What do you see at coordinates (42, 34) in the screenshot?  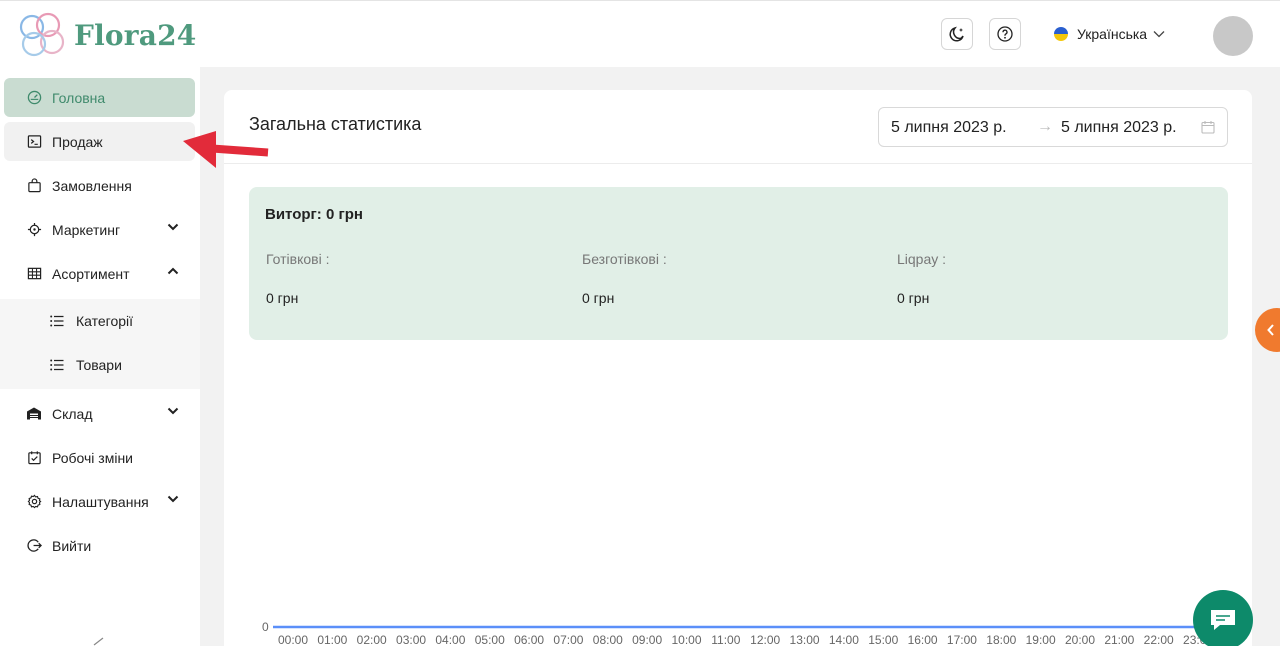 I see `logo-flower-icon` at bounding box center [42, 34].